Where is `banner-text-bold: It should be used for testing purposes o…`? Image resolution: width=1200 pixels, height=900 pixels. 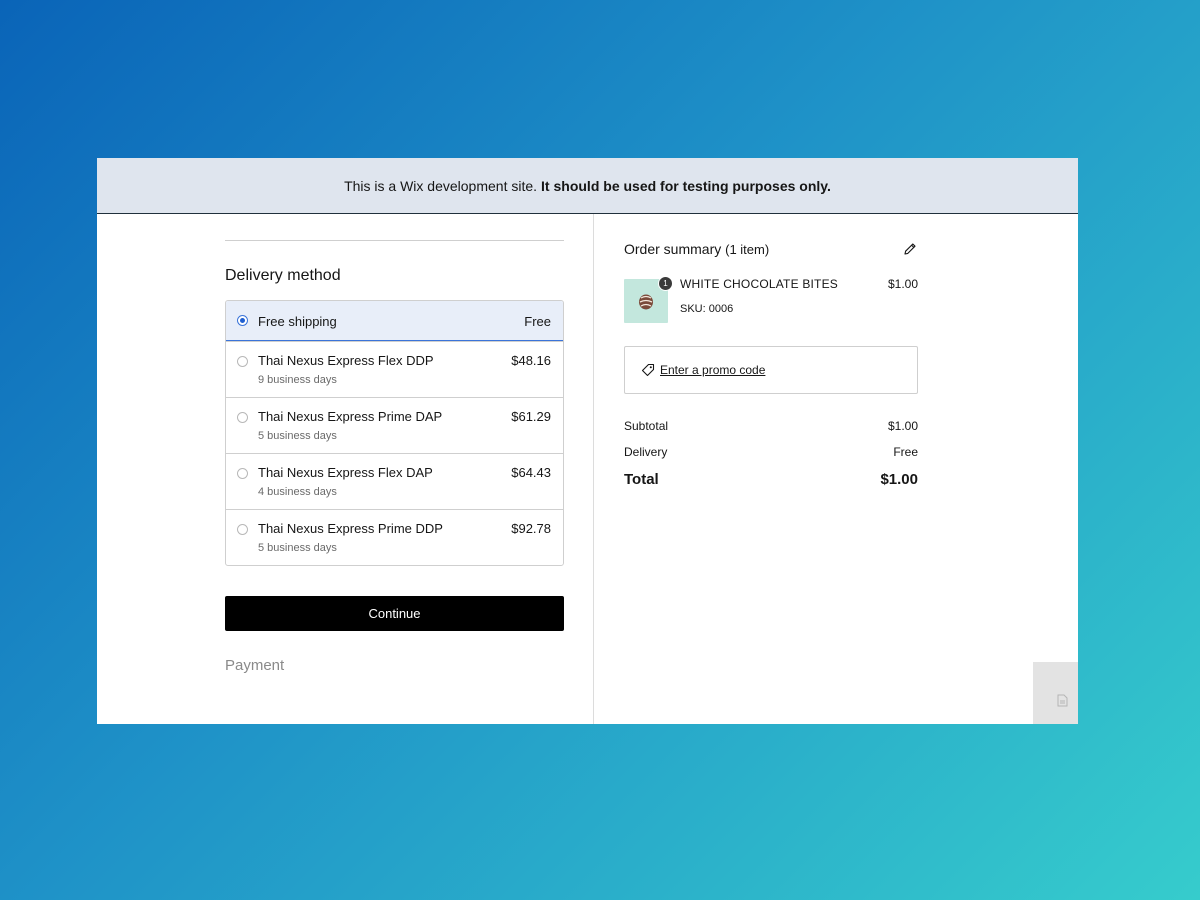 banner-text-bold: It should be used for testing purposes o… is located at coordinates (686, 185).